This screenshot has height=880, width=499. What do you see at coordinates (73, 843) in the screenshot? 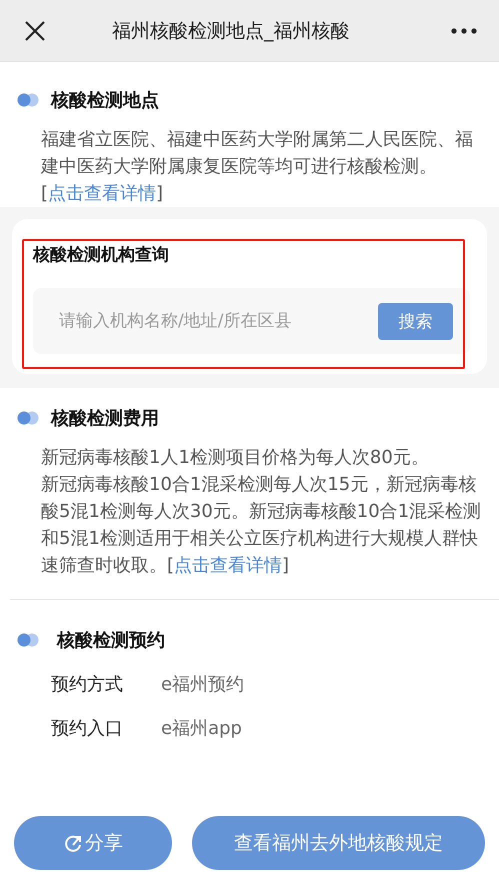
I see `share-icon` at bounding box center [73, 843].